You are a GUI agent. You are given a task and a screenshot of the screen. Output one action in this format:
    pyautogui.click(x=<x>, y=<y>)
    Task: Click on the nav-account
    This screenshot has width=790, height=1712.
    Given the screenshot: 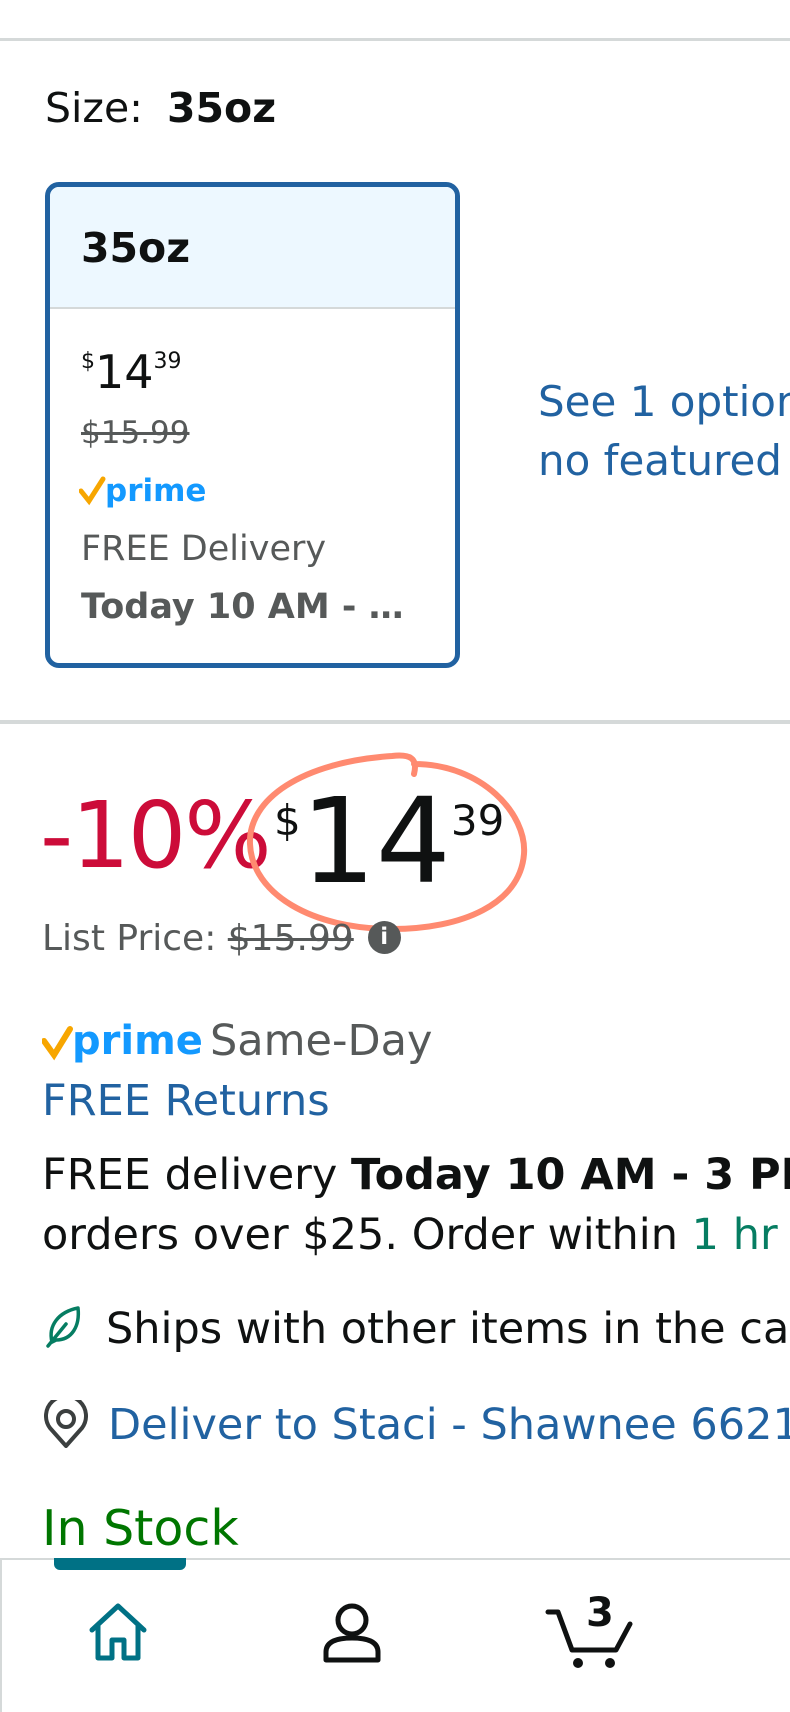 What is the action you would take?
    pyautogui.click(x=352, y=1634)
    